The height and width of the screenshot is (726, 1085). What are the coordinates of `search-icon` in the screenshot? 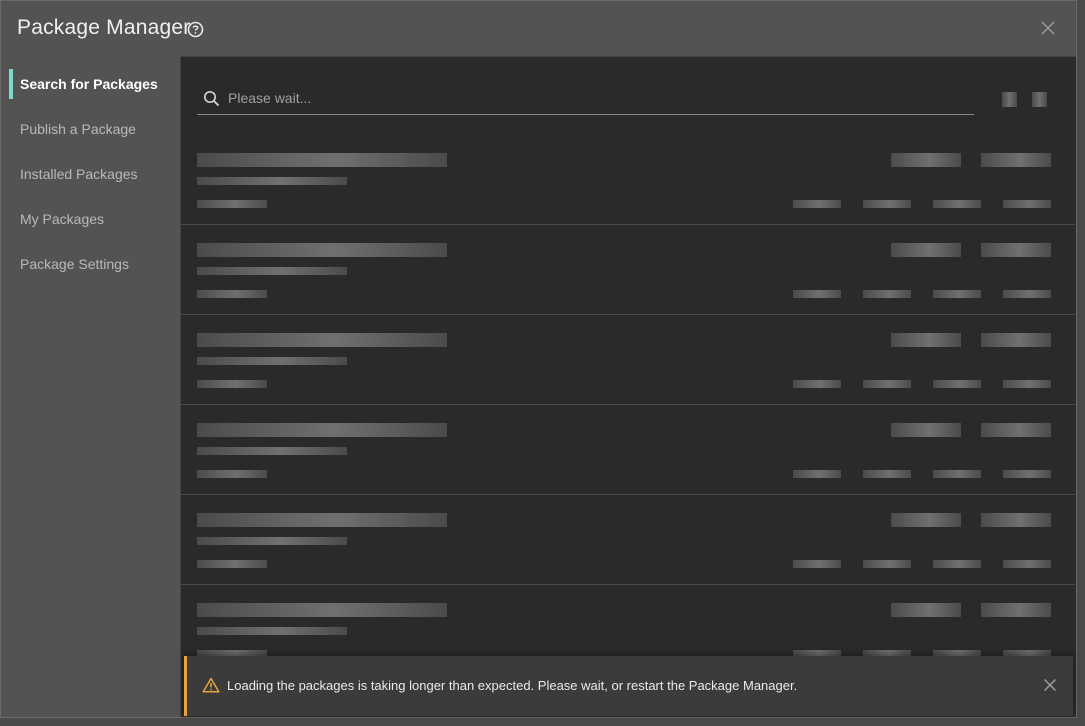 It's located at (211, 98).